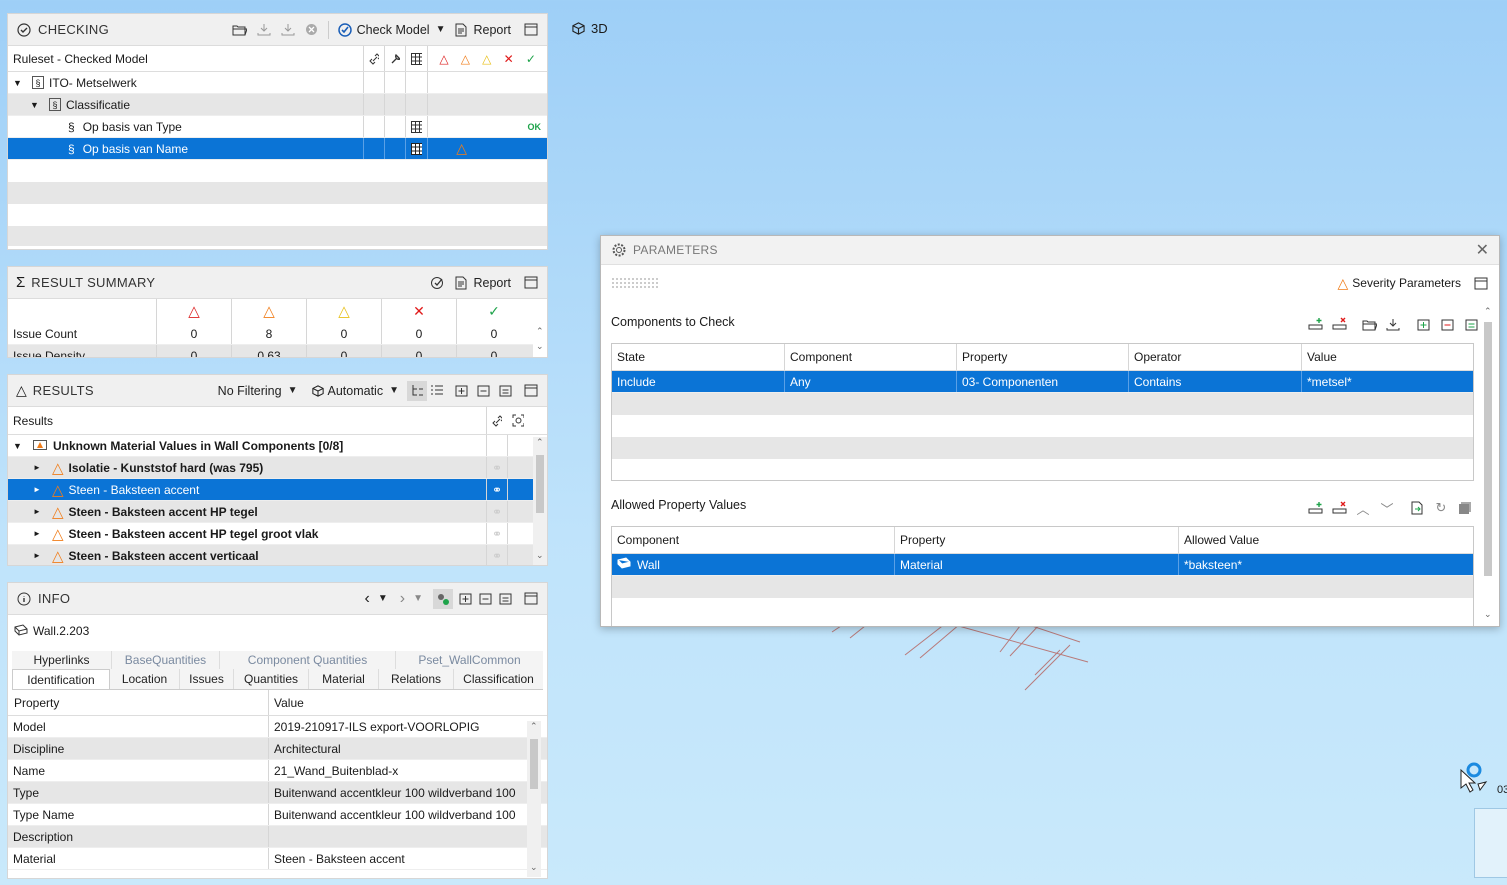  Describe the element at coordinates (264, 30) in the screenshot. I see `download-icon` at that location.